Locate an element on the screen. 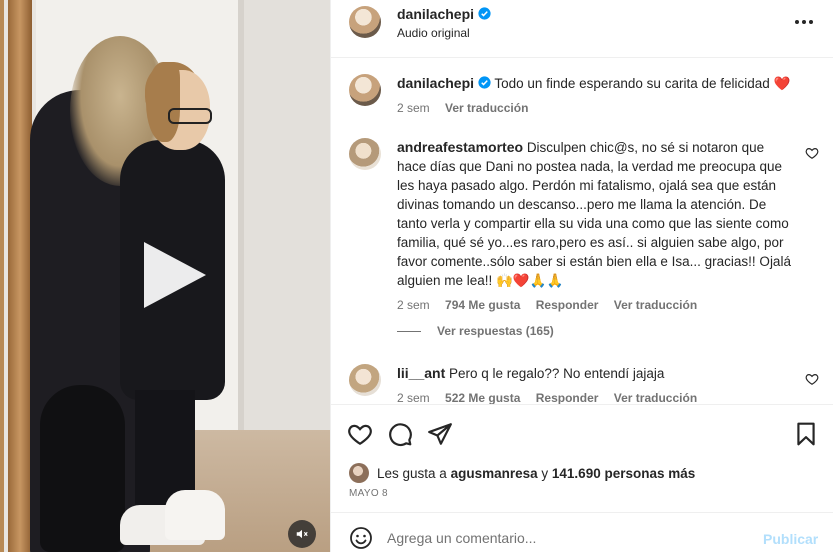 The image size is (833, 552). mute-button is located at coordinates (302, 534).